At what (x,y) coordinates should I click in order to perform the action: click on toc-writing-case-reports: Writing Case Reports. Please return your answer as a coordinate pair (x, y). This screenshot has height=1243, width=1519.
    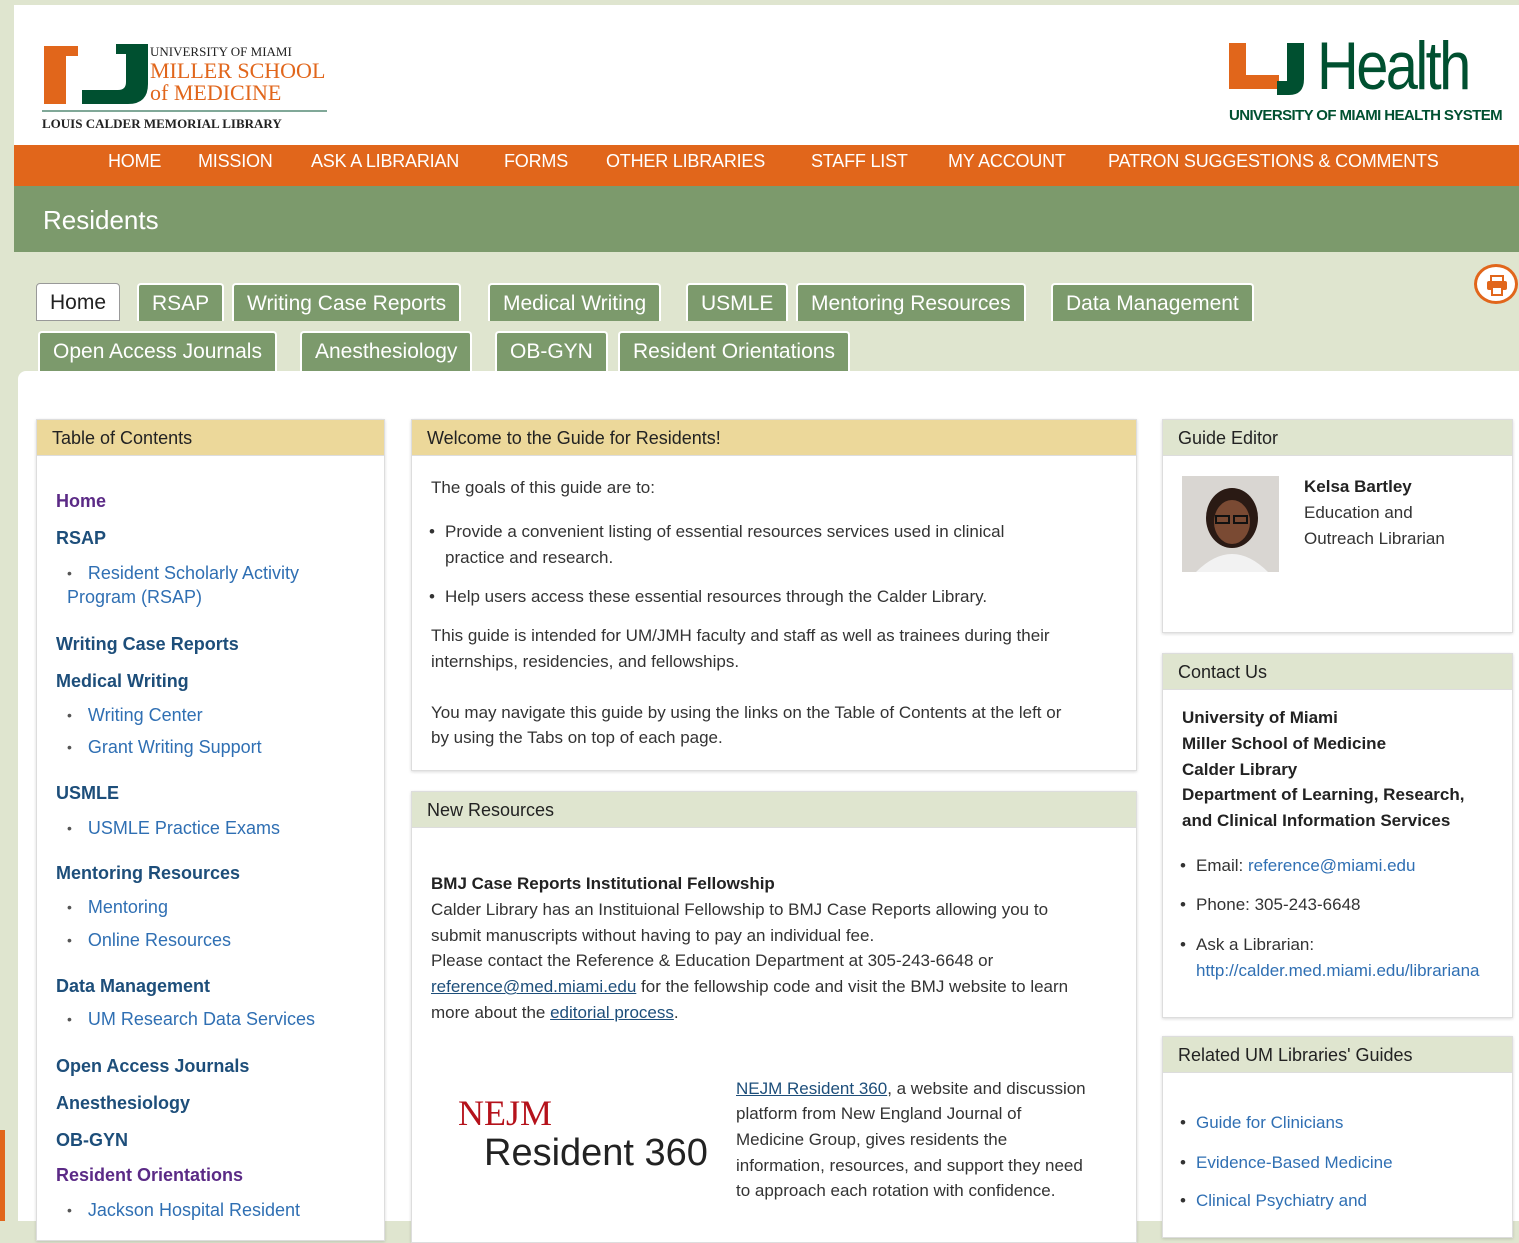
    Looking at the image, I should click on (147, 644).